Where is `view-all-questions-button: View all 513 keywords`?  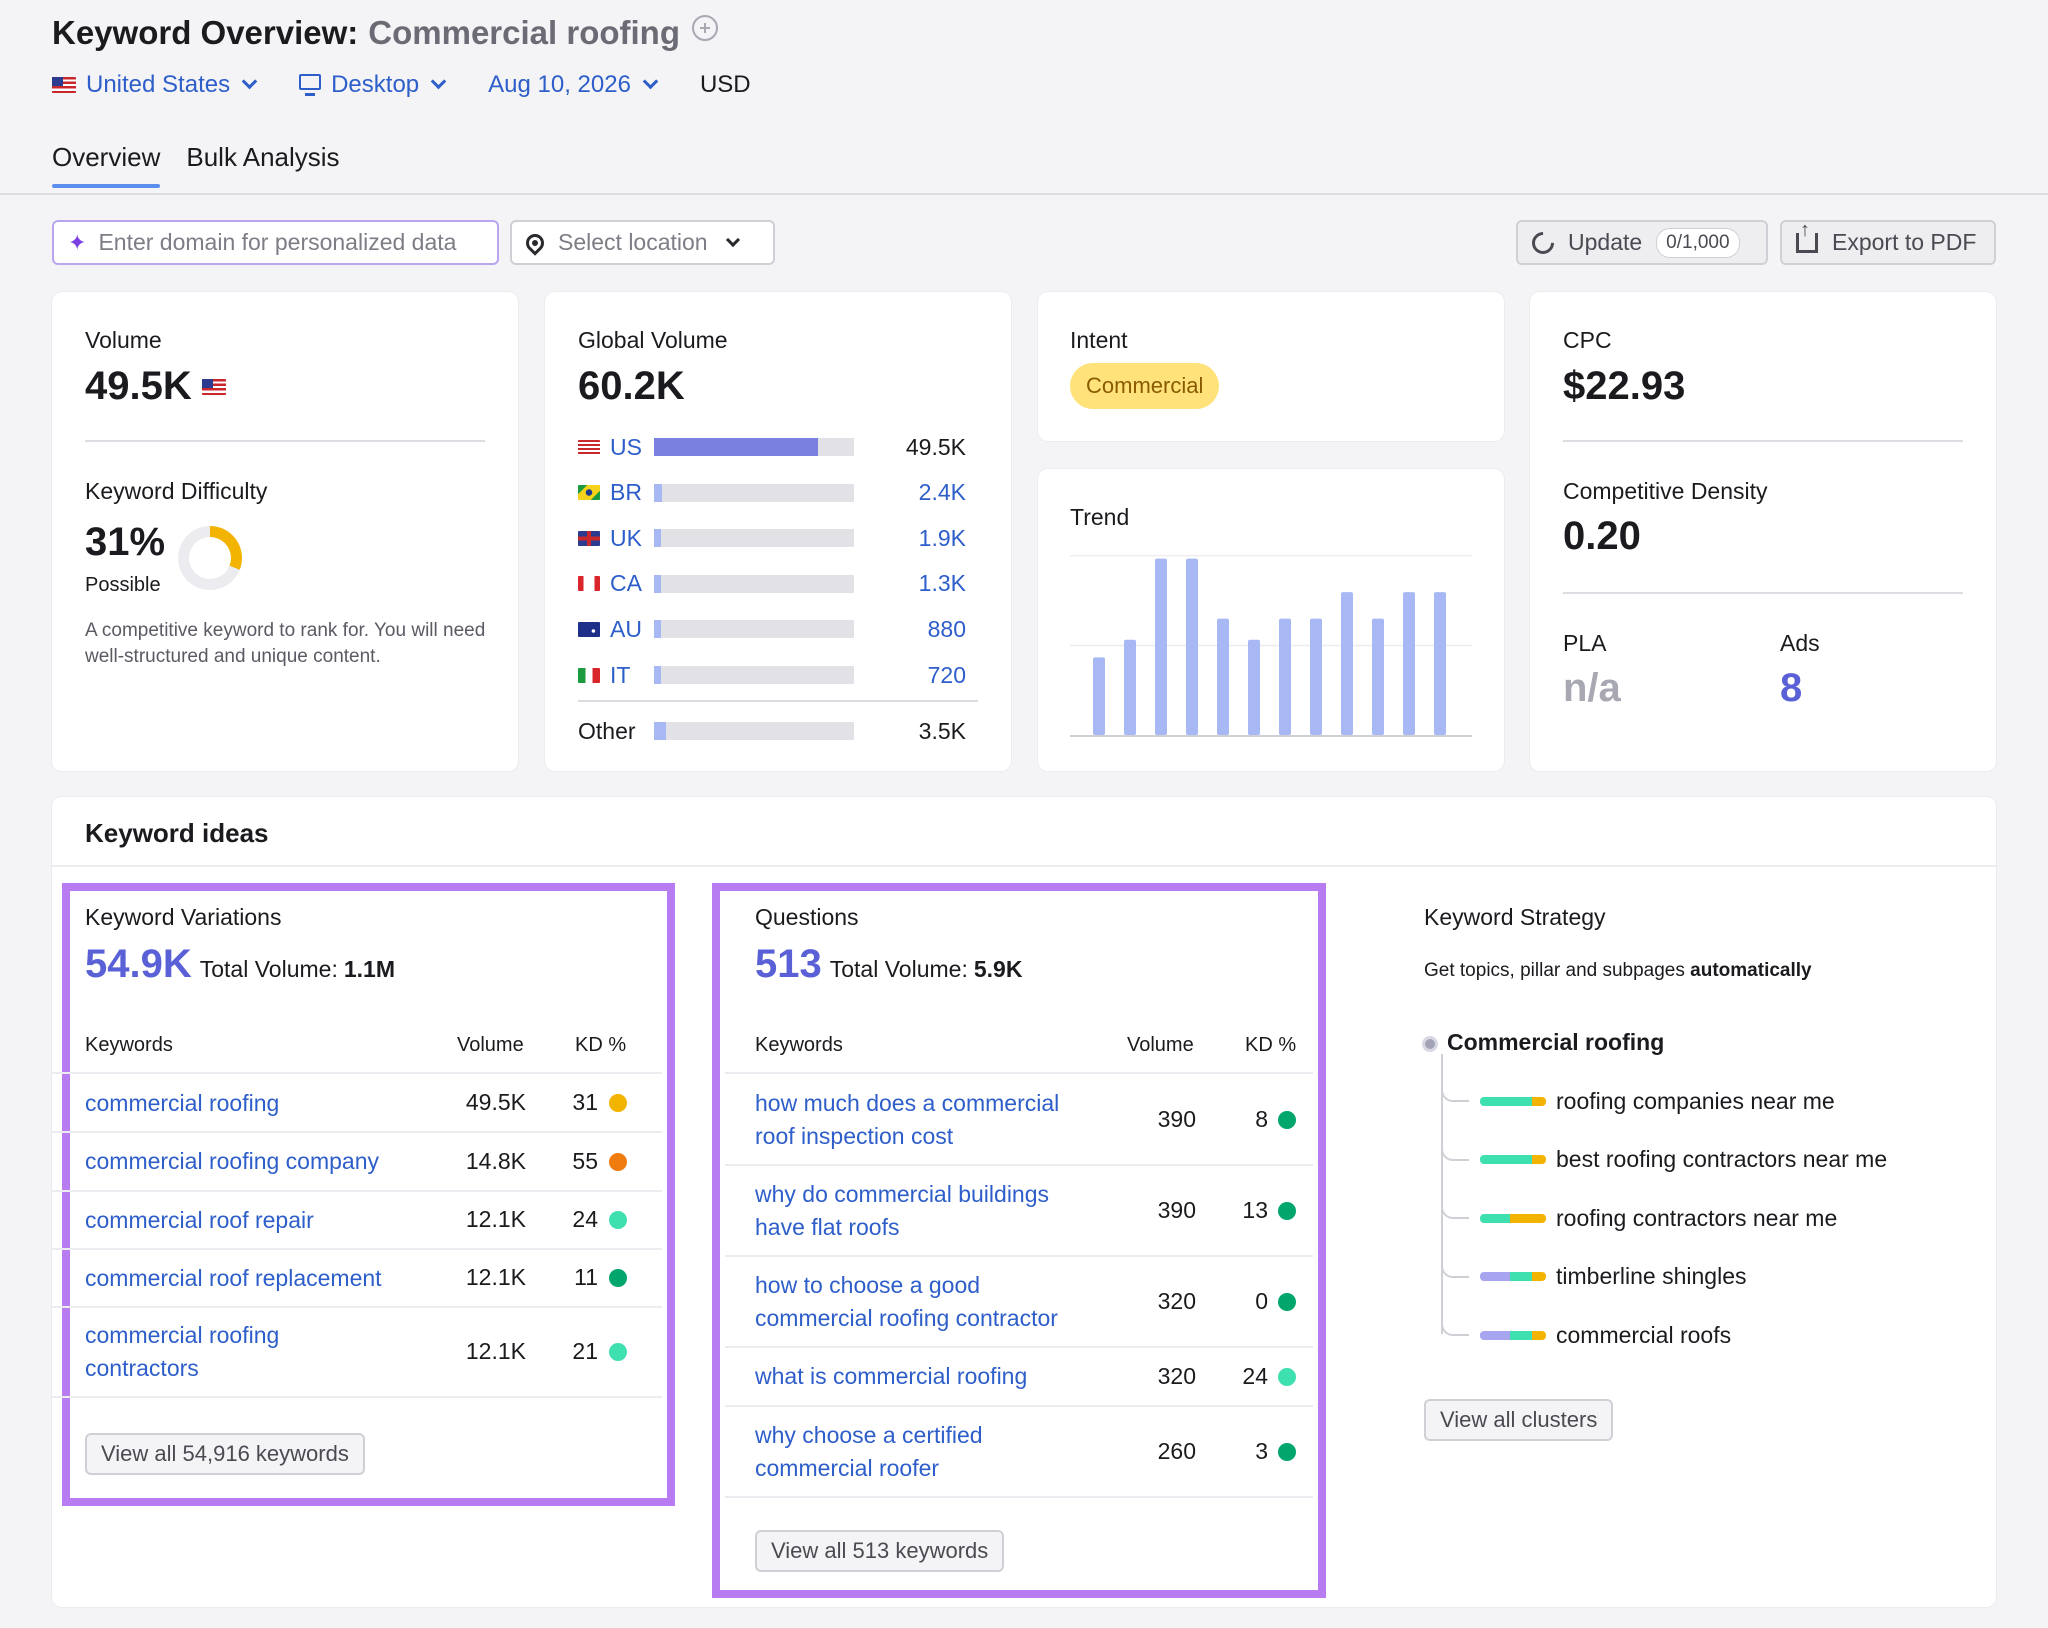
view-all-questions-button: View all 513 keywords is located at coordinates (880, 1551).